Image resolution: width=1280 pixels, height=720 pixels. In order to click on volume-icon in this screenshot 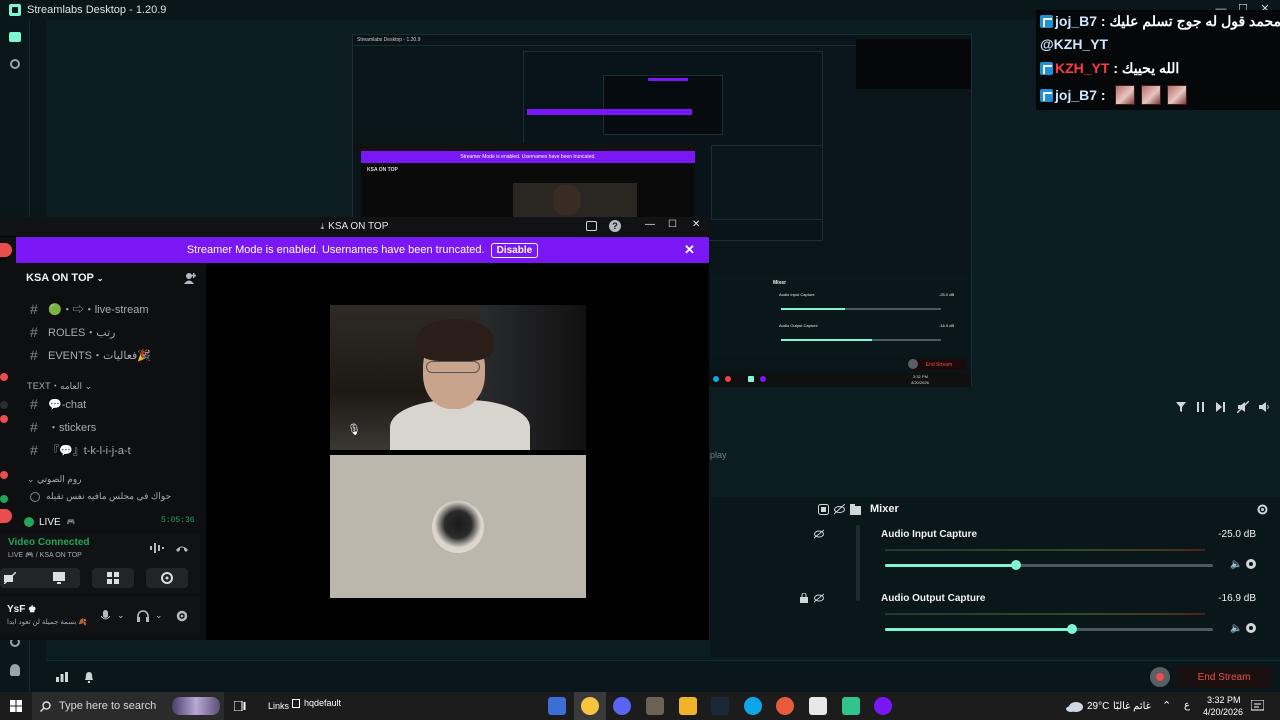, I will do `click(1264, 407)`.